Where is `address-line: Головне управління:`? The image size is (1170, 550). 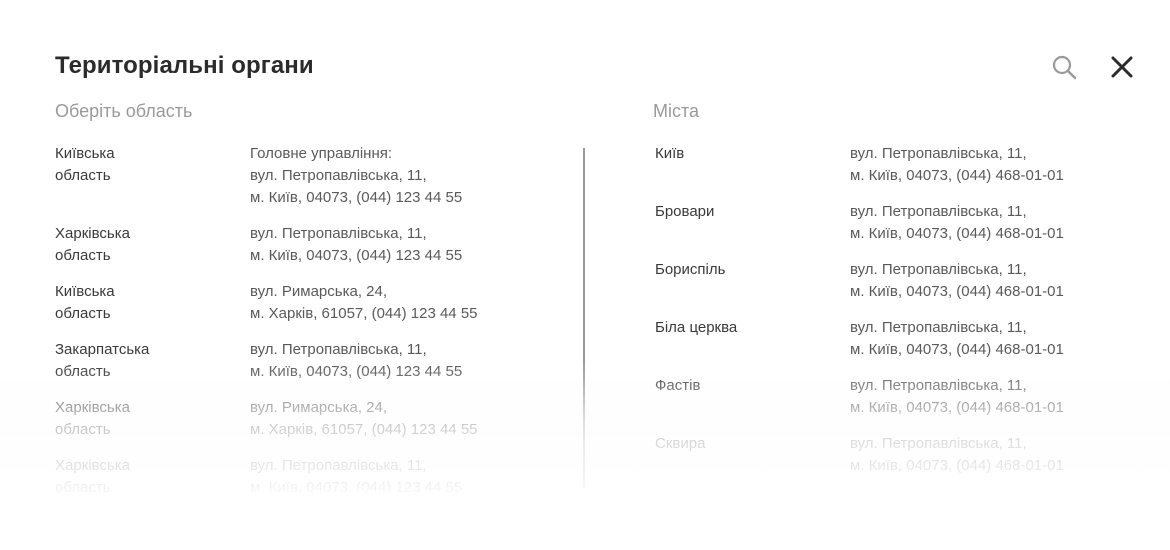 address-line: Головне управління: is located at coordinates (321, 153).